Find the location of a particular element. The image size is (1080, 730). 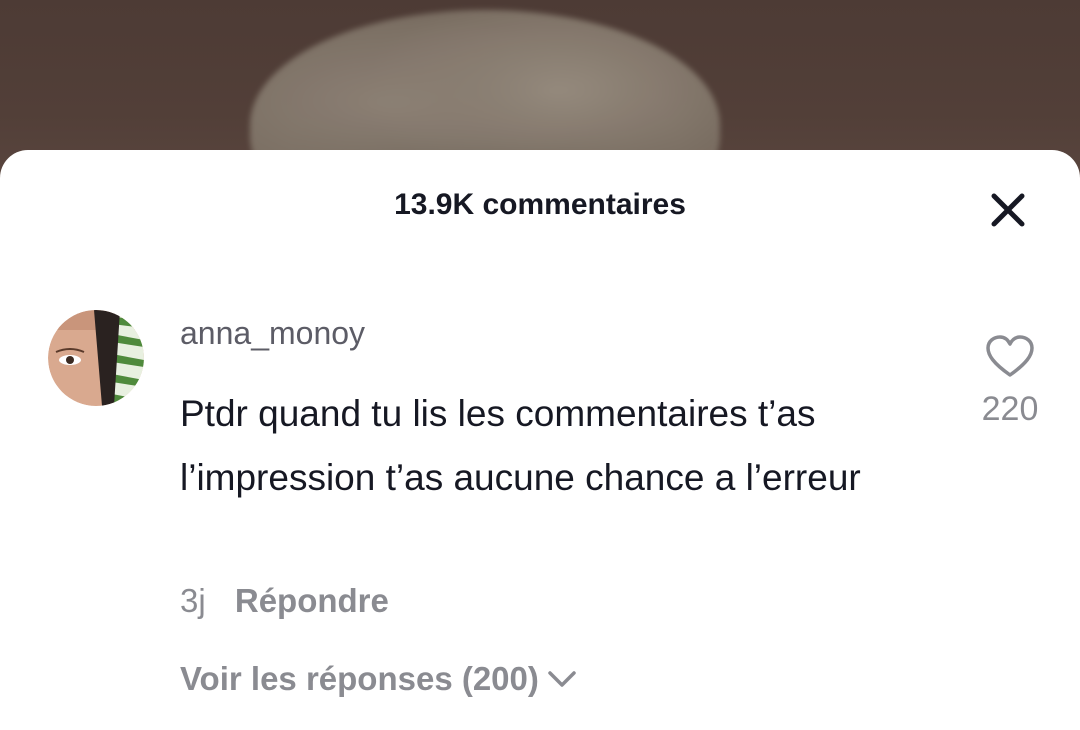

comment-age: 3j is located at coordinates (193, 600).